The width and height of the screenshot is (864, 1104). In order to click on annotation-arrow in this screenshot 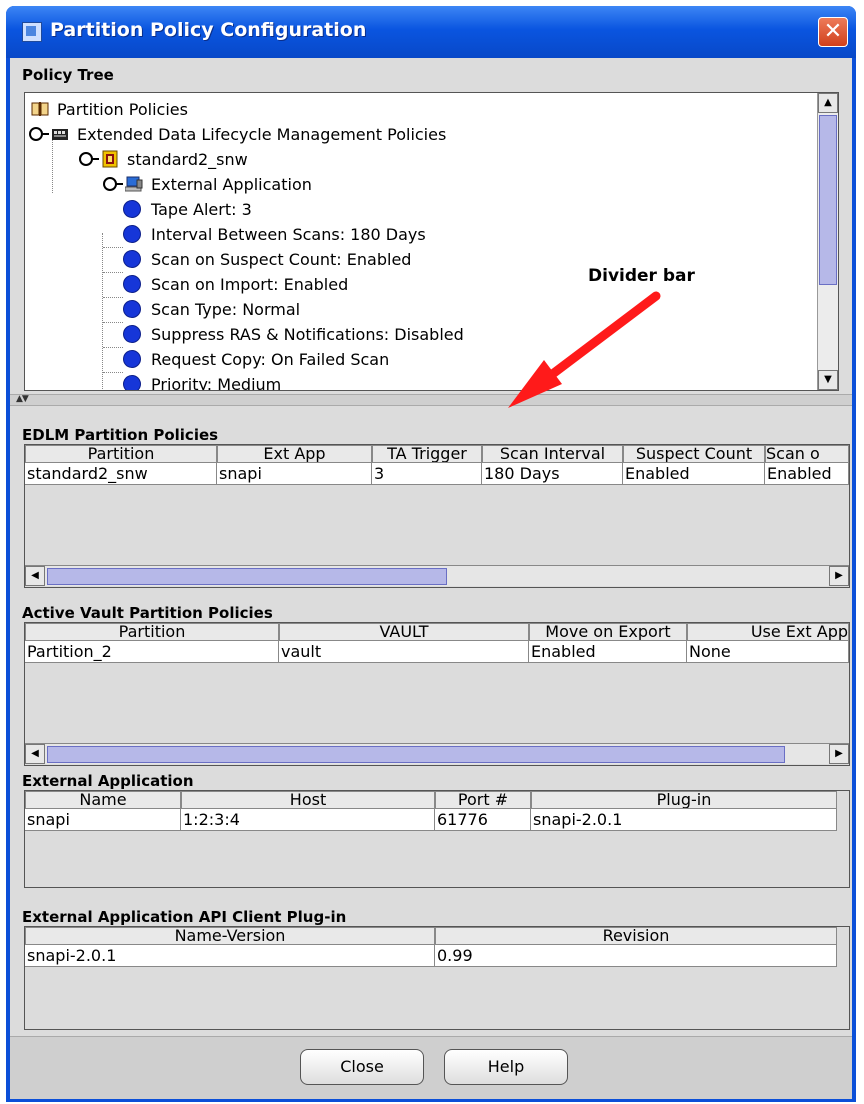, I will do `click(584, 349)`.